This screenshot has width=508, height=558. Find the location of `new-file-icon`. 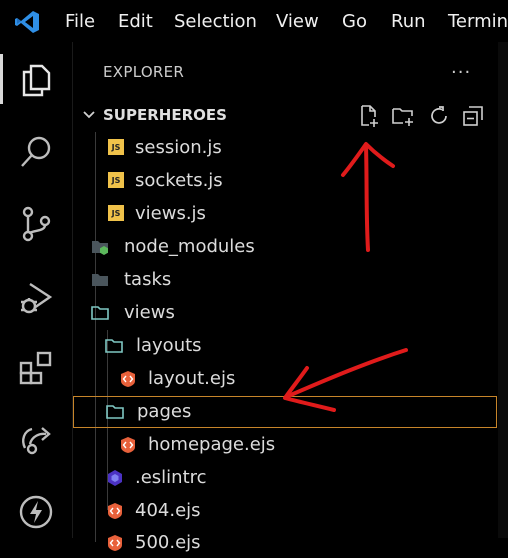

new-file-icon is located at coordinates (369, 116).